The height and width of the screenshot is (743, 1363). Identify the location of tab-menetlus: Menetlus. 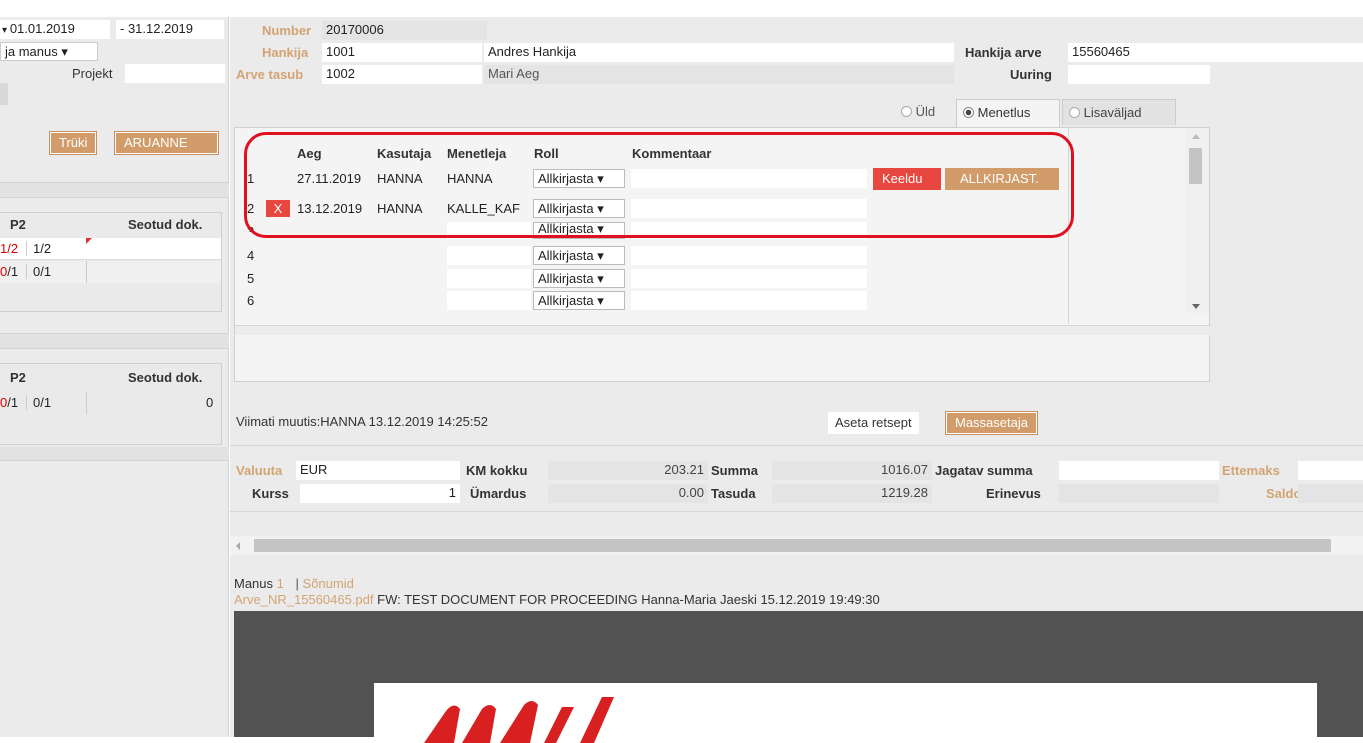
(1008, 113).